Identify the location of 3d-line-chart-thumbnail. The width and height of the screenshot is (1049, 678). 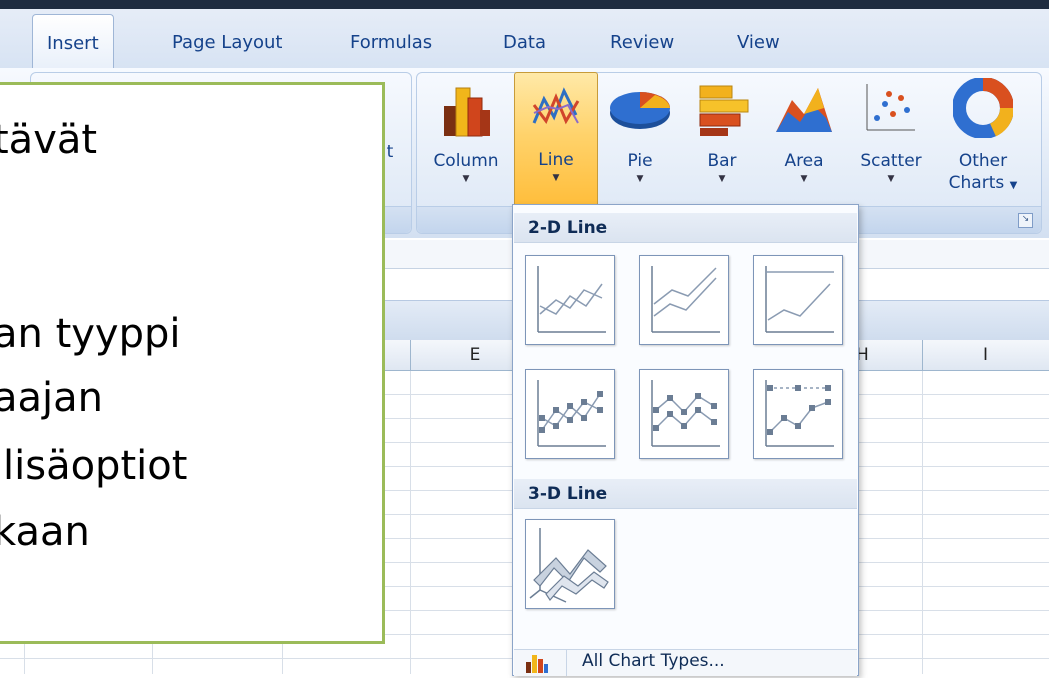
(570, 564).